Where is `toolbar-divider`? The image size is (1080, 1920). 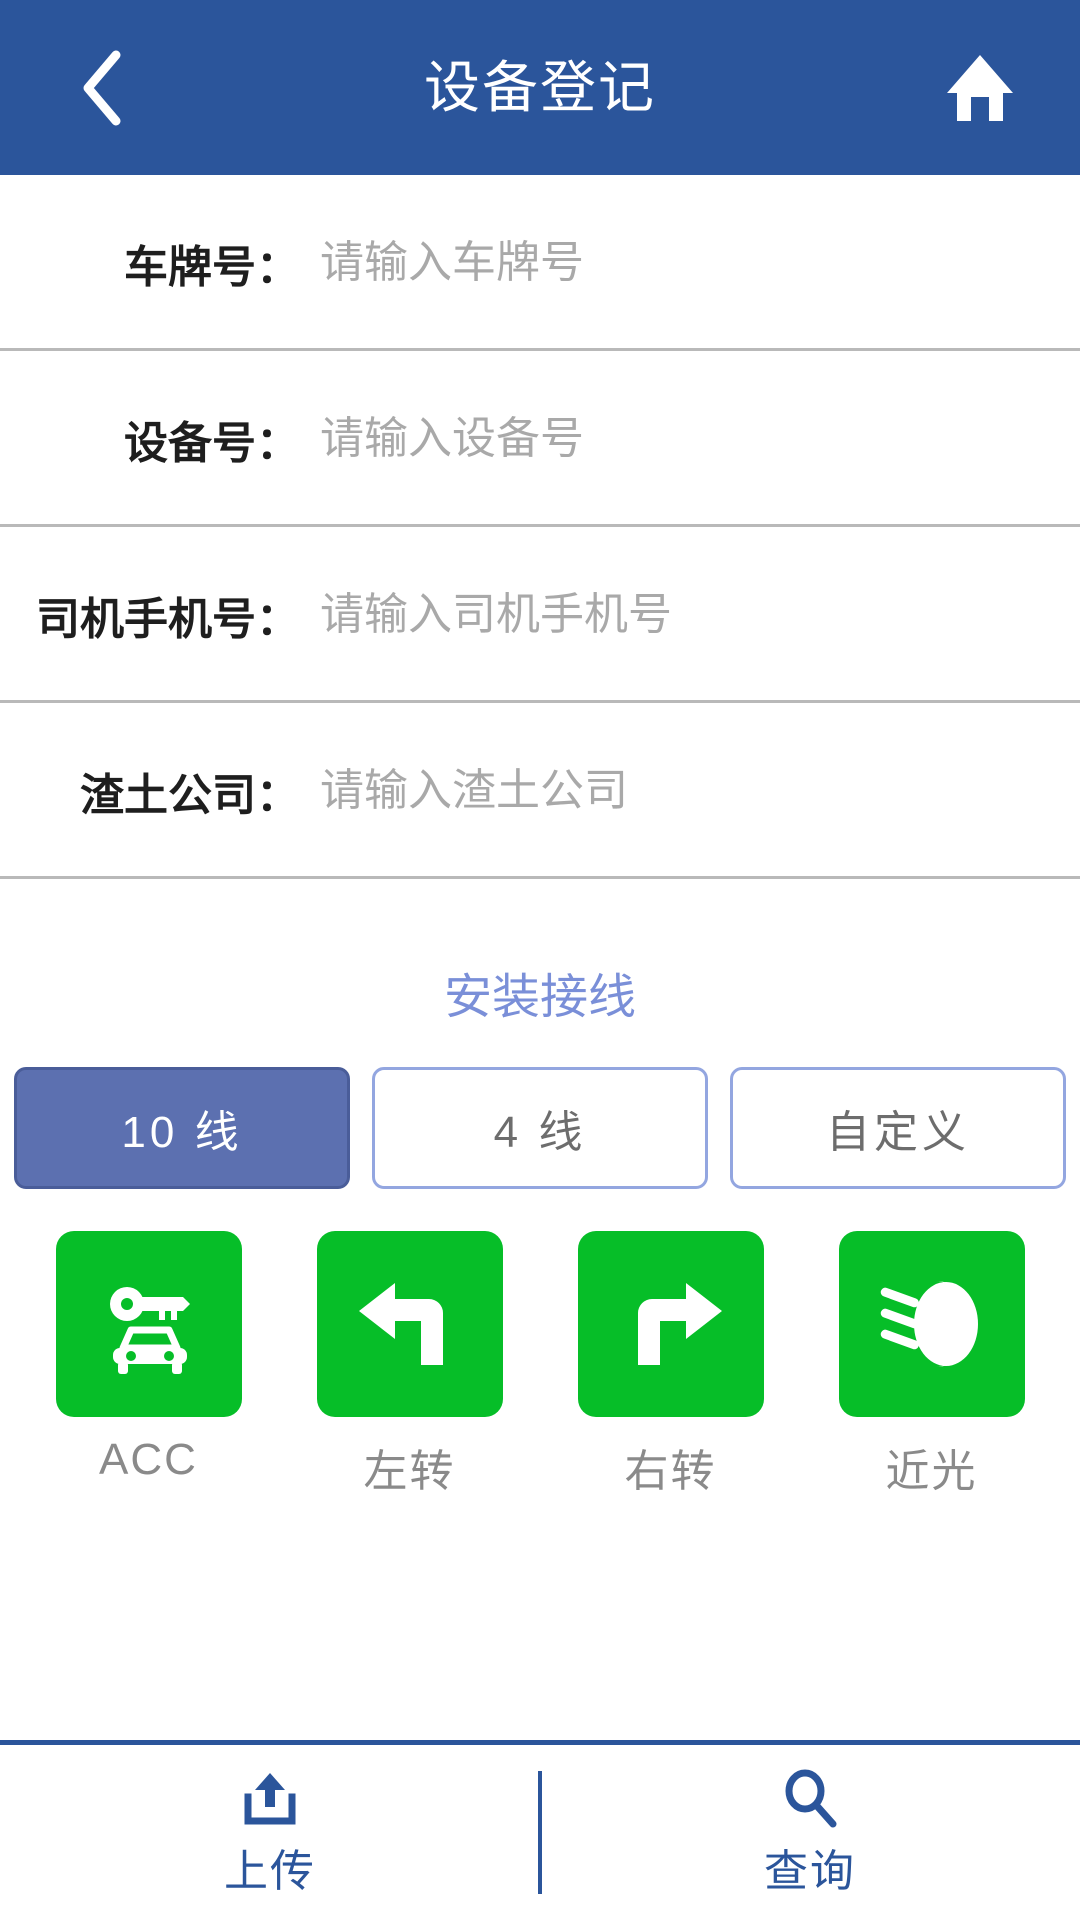 toolbar-divider is located at coordinates (540, 1832).